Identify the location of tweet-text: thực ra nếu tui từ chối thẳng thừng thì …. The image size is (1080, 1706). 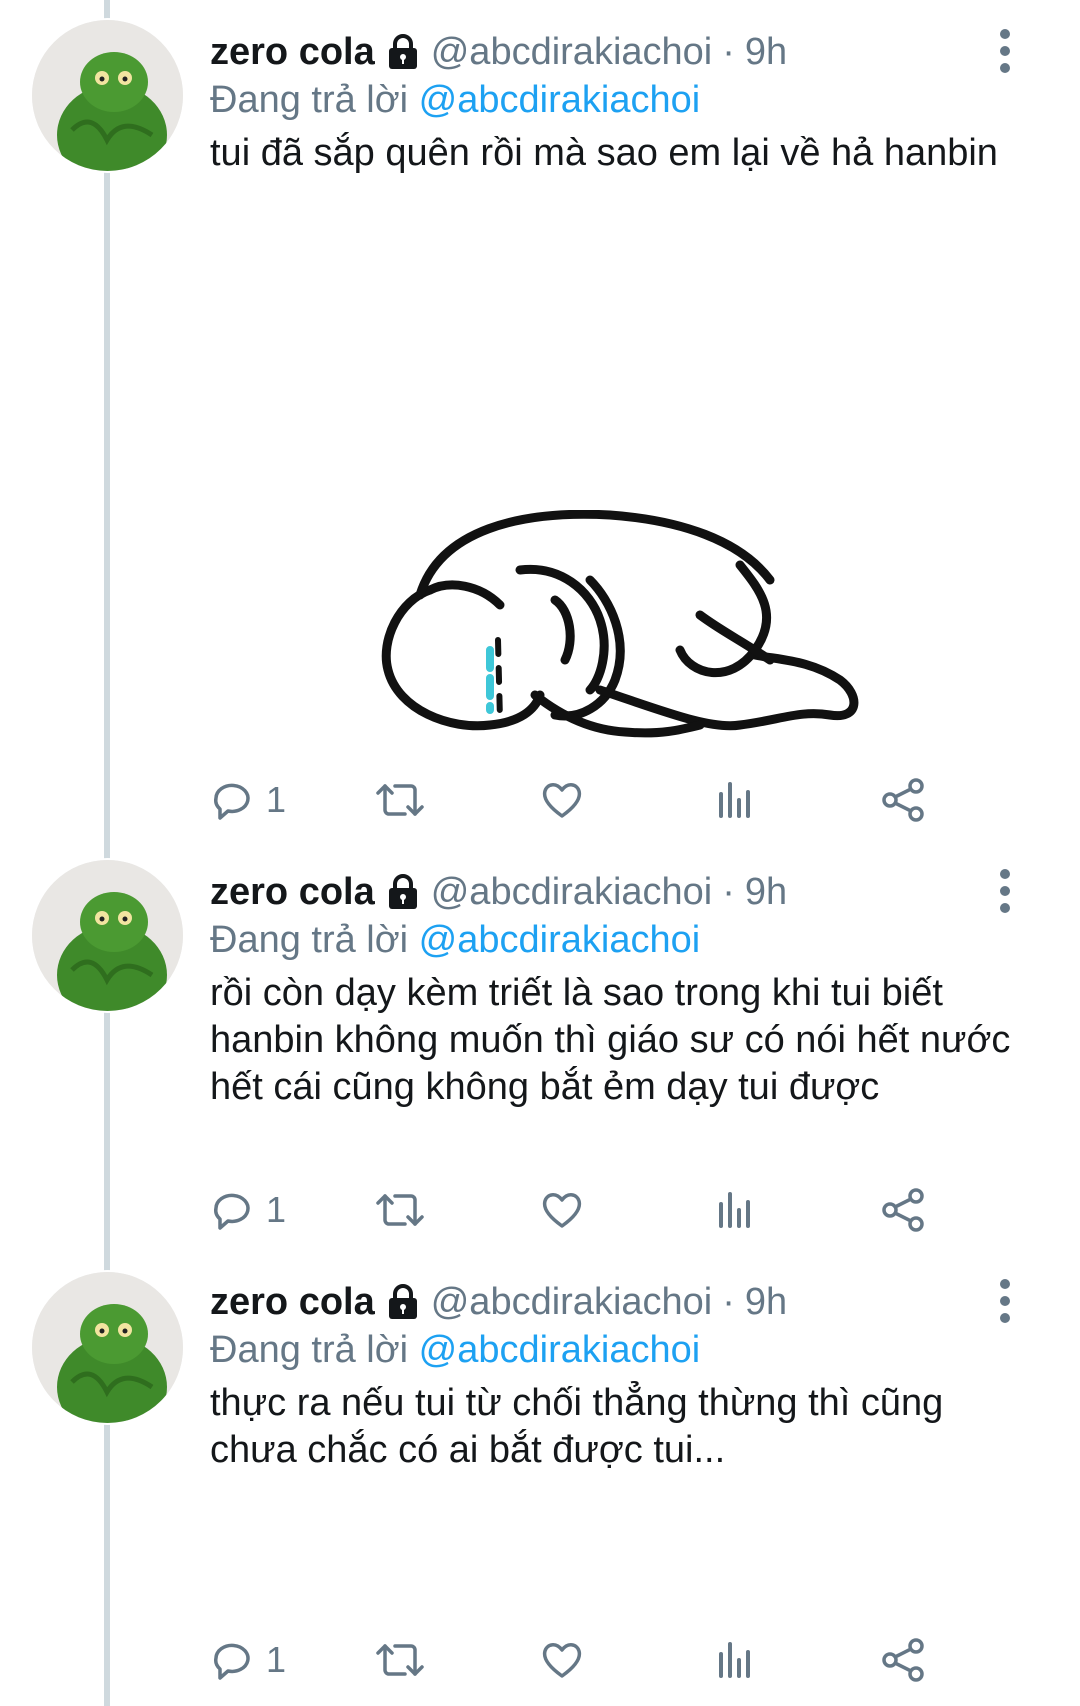
(577, 1426).